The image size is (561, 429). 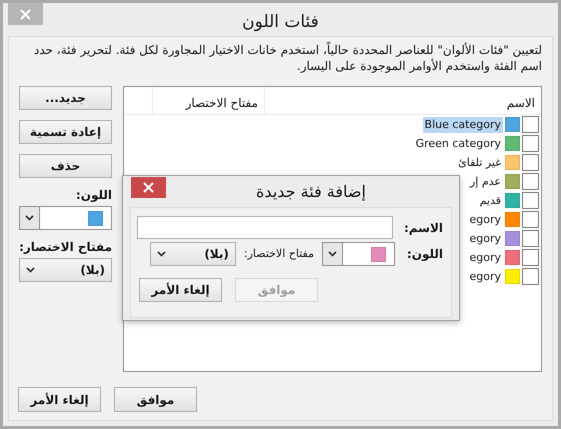 What do you see at coordinates (287, 58) in the screenshot?
I see `instructions-text: لتعيين "فئات الألوان" للعناصر المحددة حالياً، استخدم خانات الاختيار المجاورة لكل فئة. لتحرير فئة، حدد اسم الفئة واستخدم الأوامر الموجودة على اليسار.` at bounding box center [287, 58].